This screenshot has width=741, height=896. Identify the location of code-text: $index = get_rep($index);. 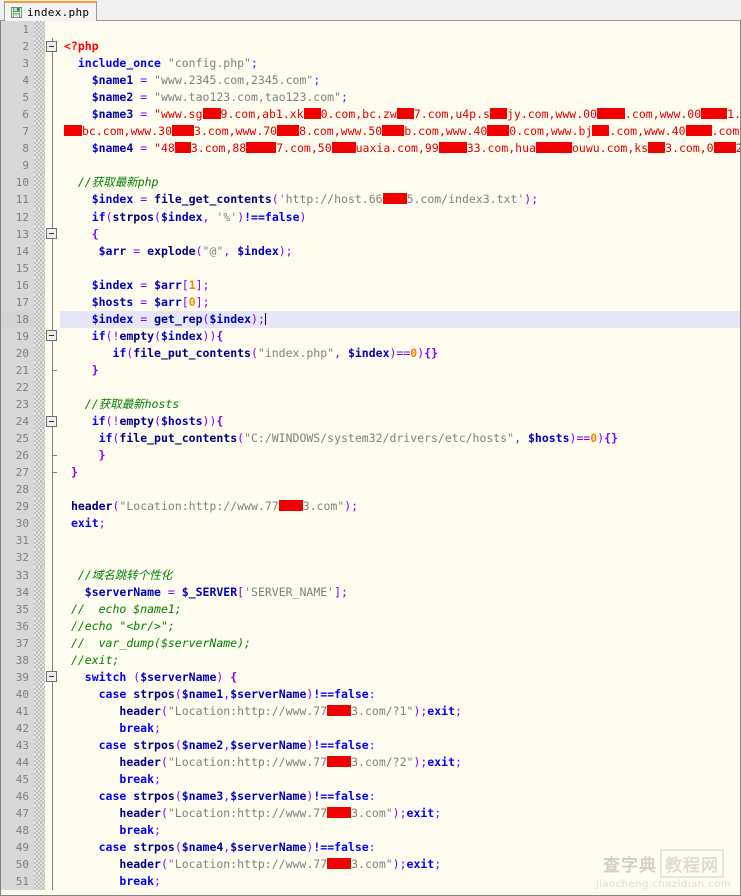
(400, 319).